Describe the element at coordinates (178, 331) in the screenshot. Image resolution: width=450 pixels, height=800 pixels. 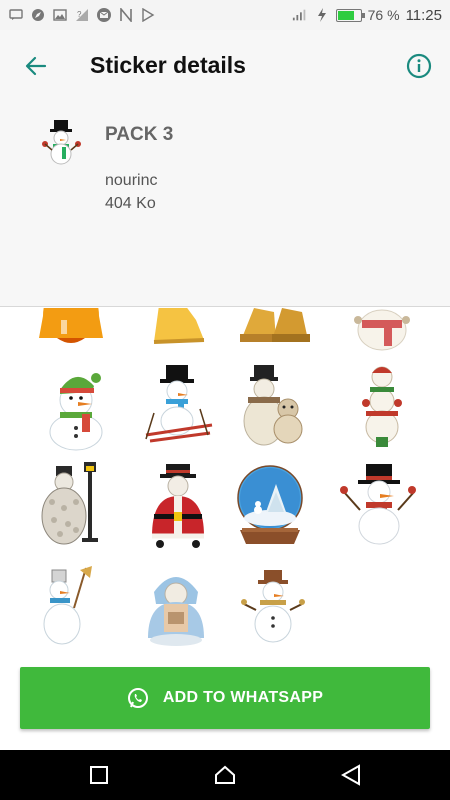
I see `gold-bell-sticker` at that location.